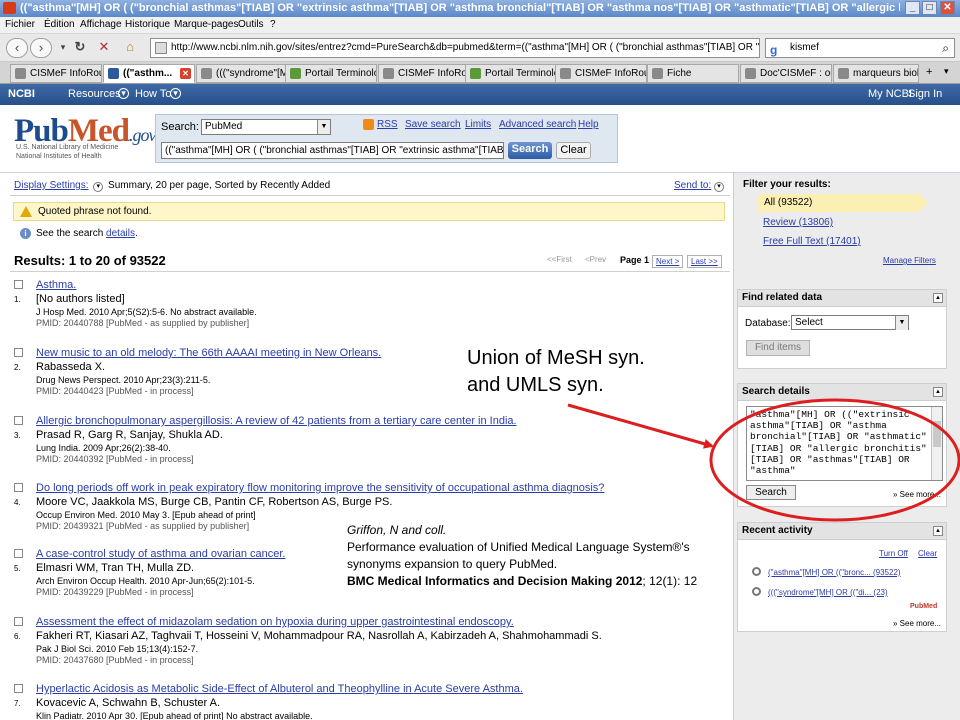 The height and width of the screenshot is (720, 960). Describe the element at coordinates (130, 48) in the screenshot. I see `home-icon: ⌂` at that location.